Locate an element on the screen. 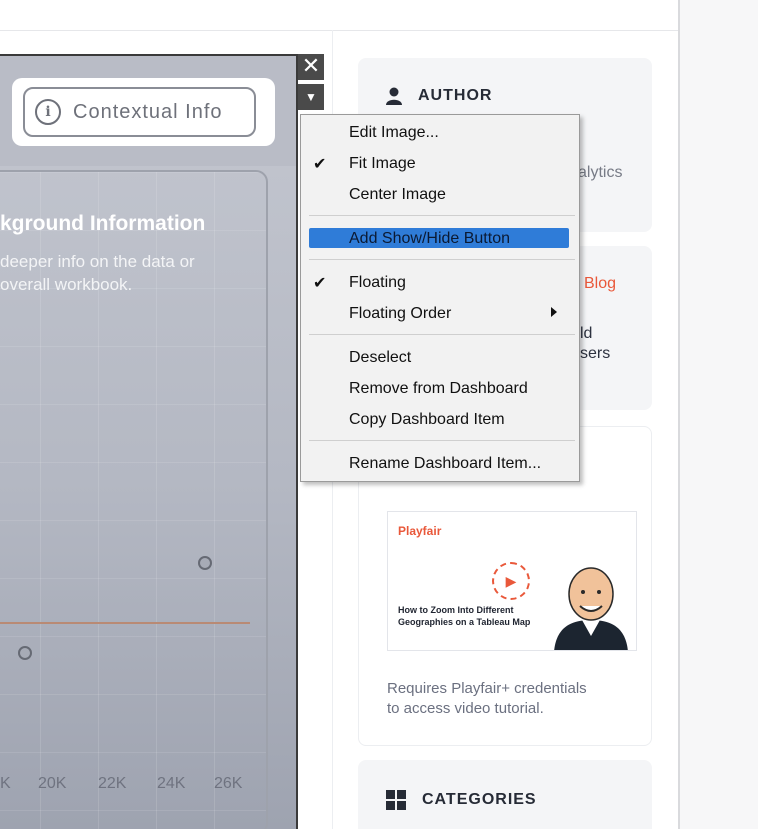  contextual-info-label: Contextual Info is located at coordinates (148, 111).